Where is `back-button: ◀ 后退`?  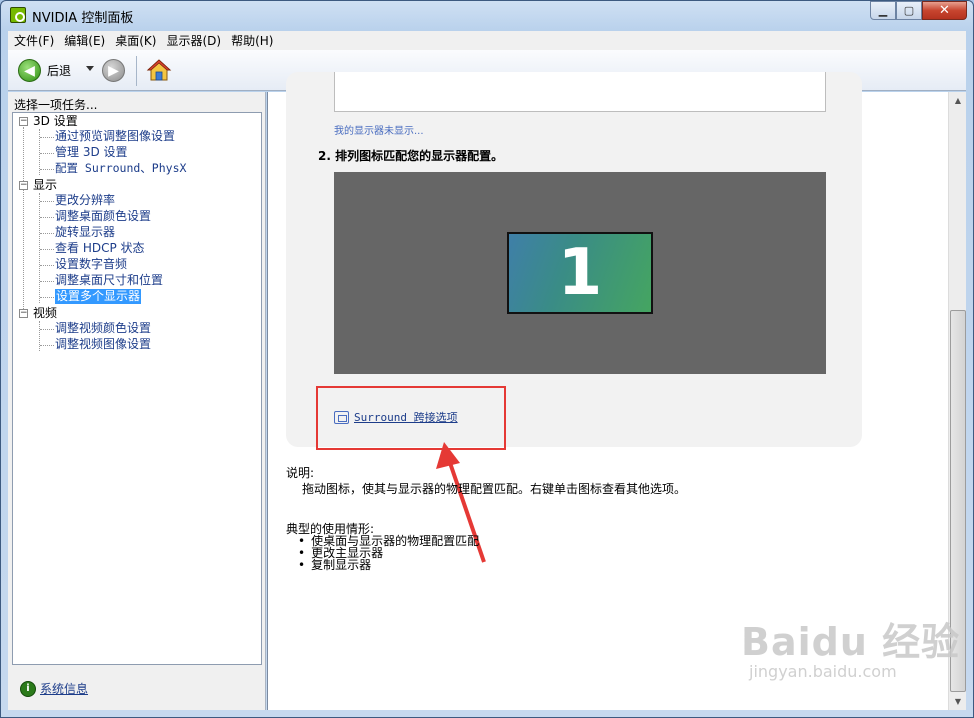
back-button: ◀ 后退 is located at coordinates (44, 70).